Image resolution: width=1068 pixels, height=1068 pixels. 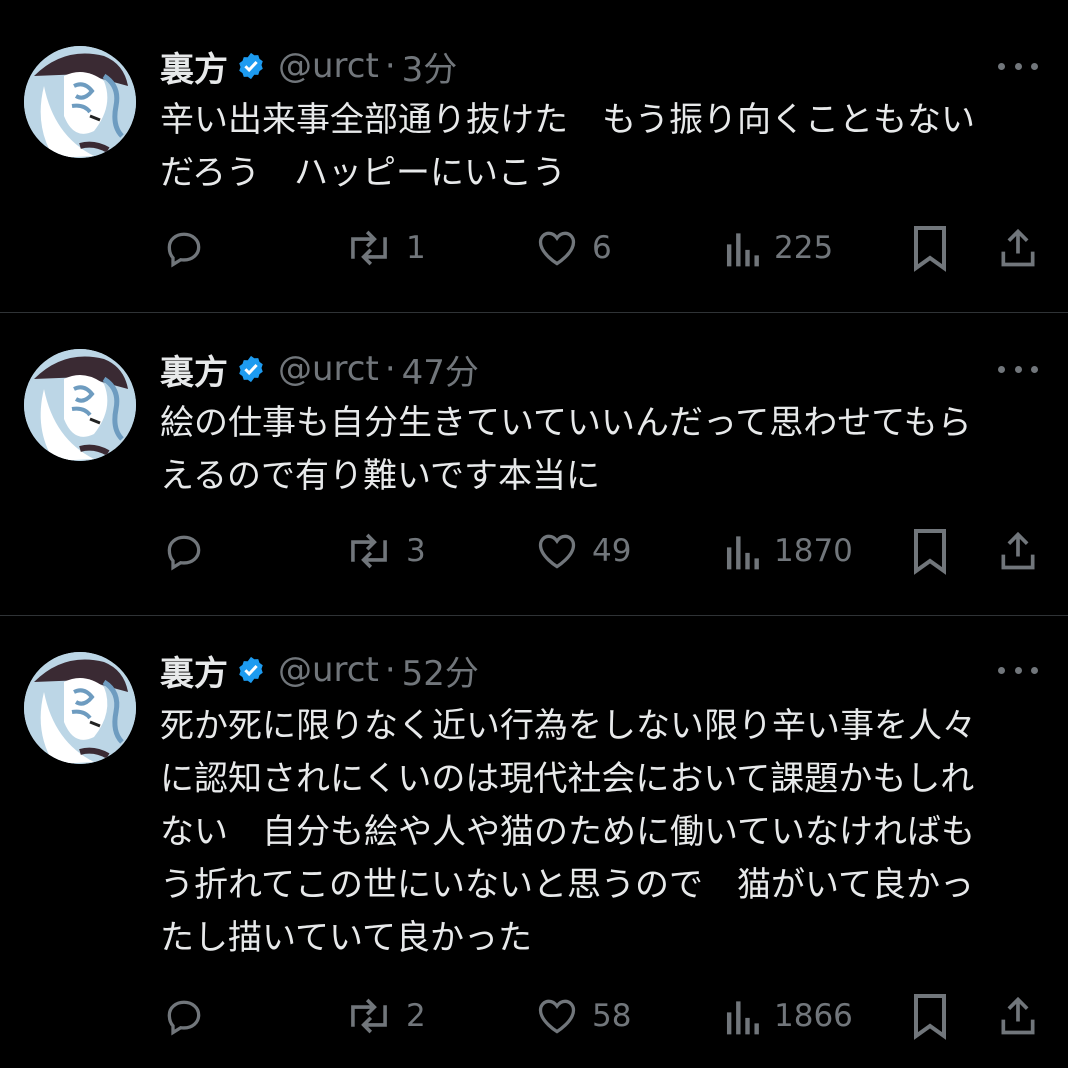 I want to click on timestamp: 52分, so click(x=440, y=670).